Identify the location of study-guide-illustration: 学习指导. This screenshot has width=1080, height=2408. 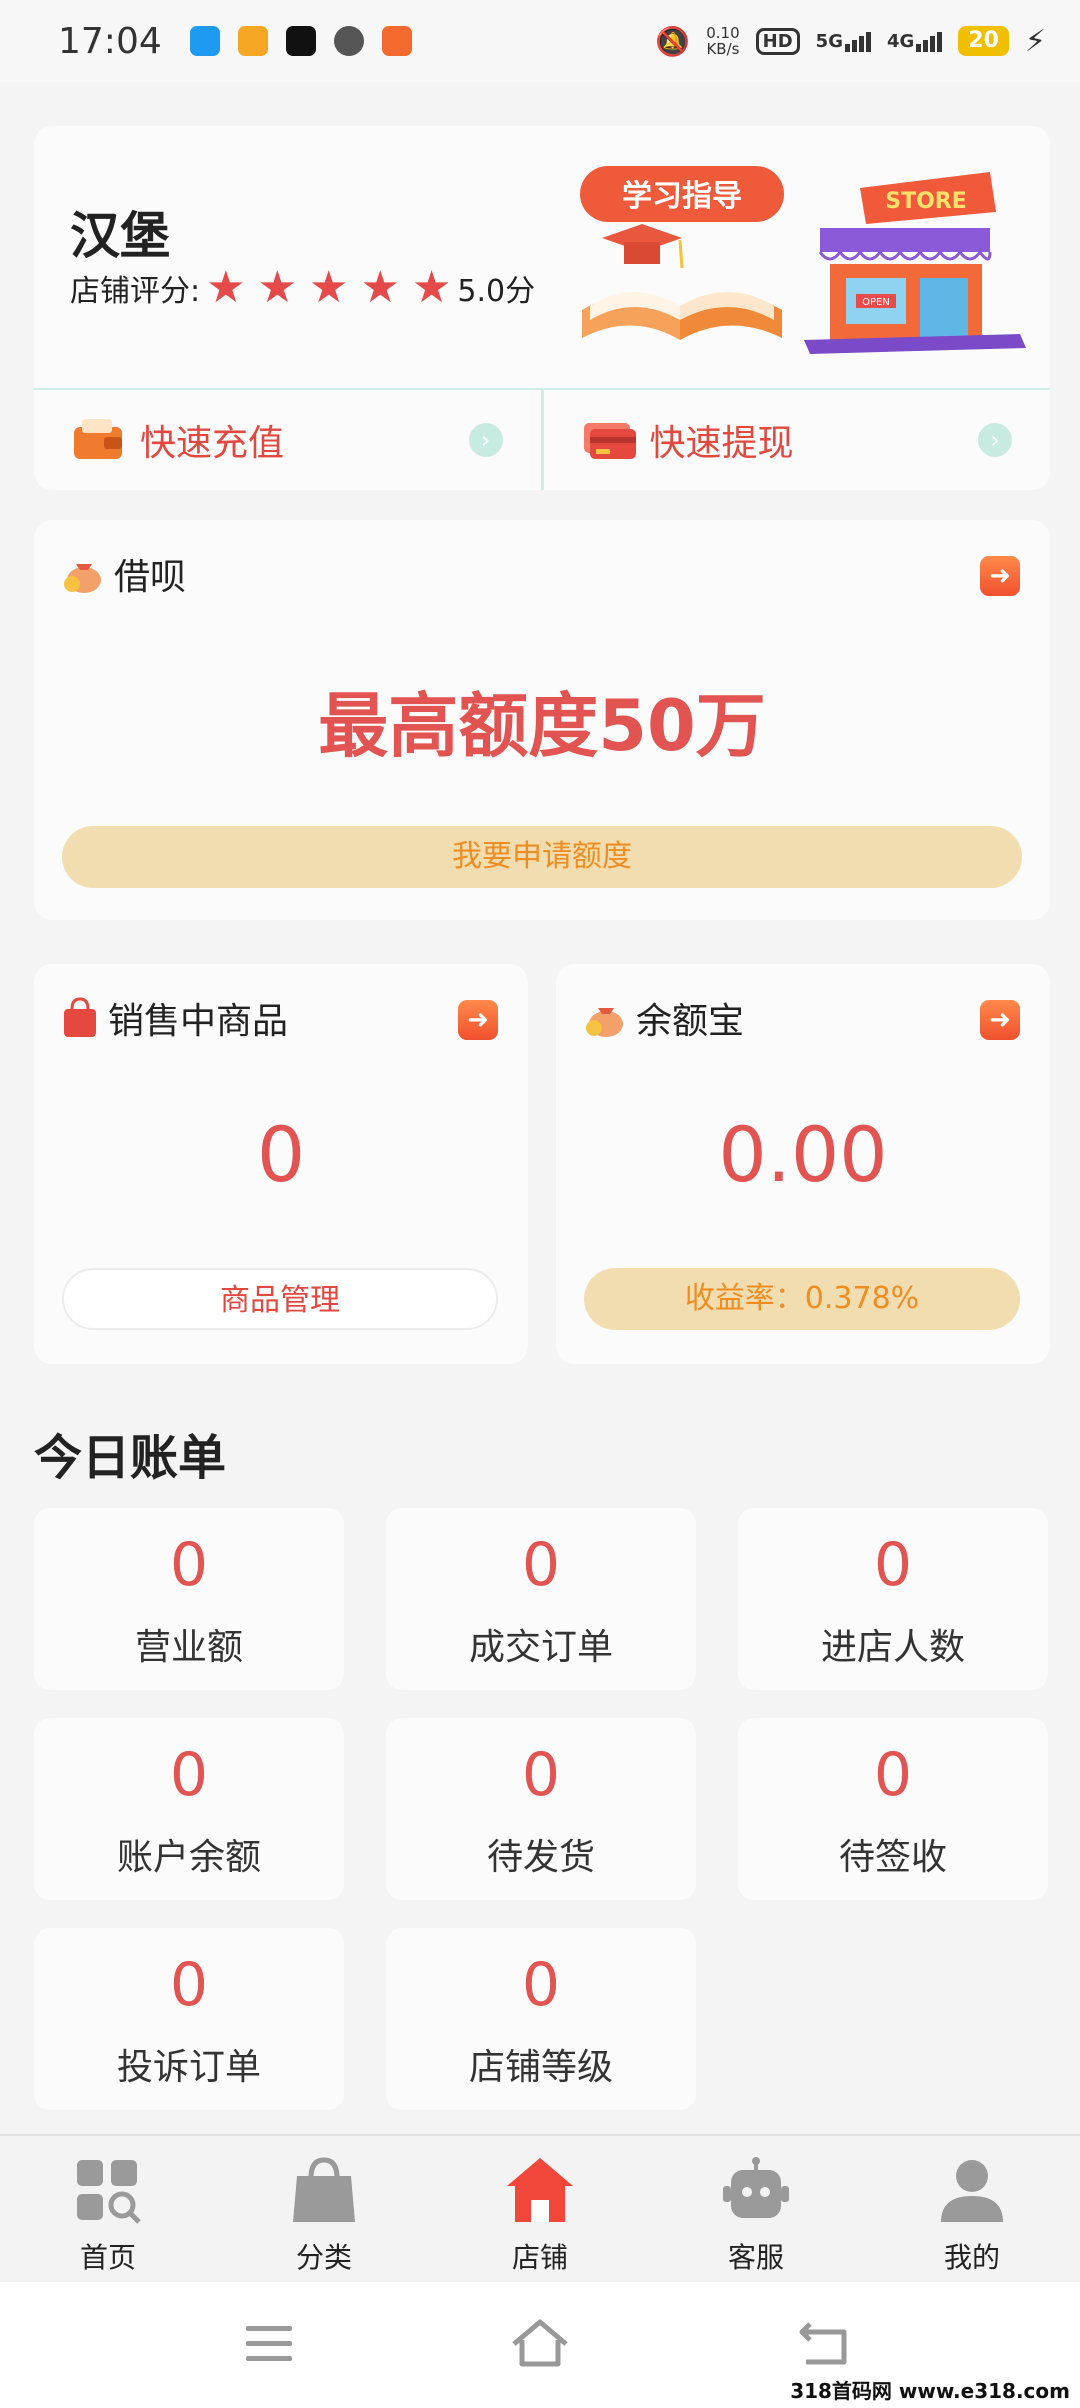
(682, 255).